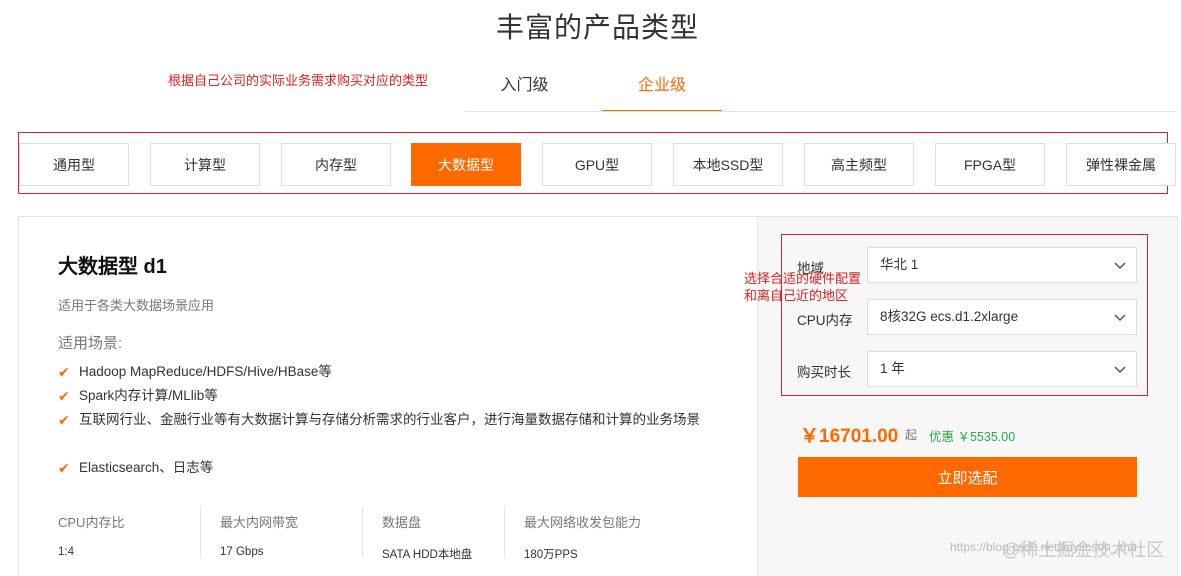 The width and height of the screenshot is (1181, 576). I want to click on scenario-item: ✔ Spark内存计算/MLlib等, so click(388, 396).